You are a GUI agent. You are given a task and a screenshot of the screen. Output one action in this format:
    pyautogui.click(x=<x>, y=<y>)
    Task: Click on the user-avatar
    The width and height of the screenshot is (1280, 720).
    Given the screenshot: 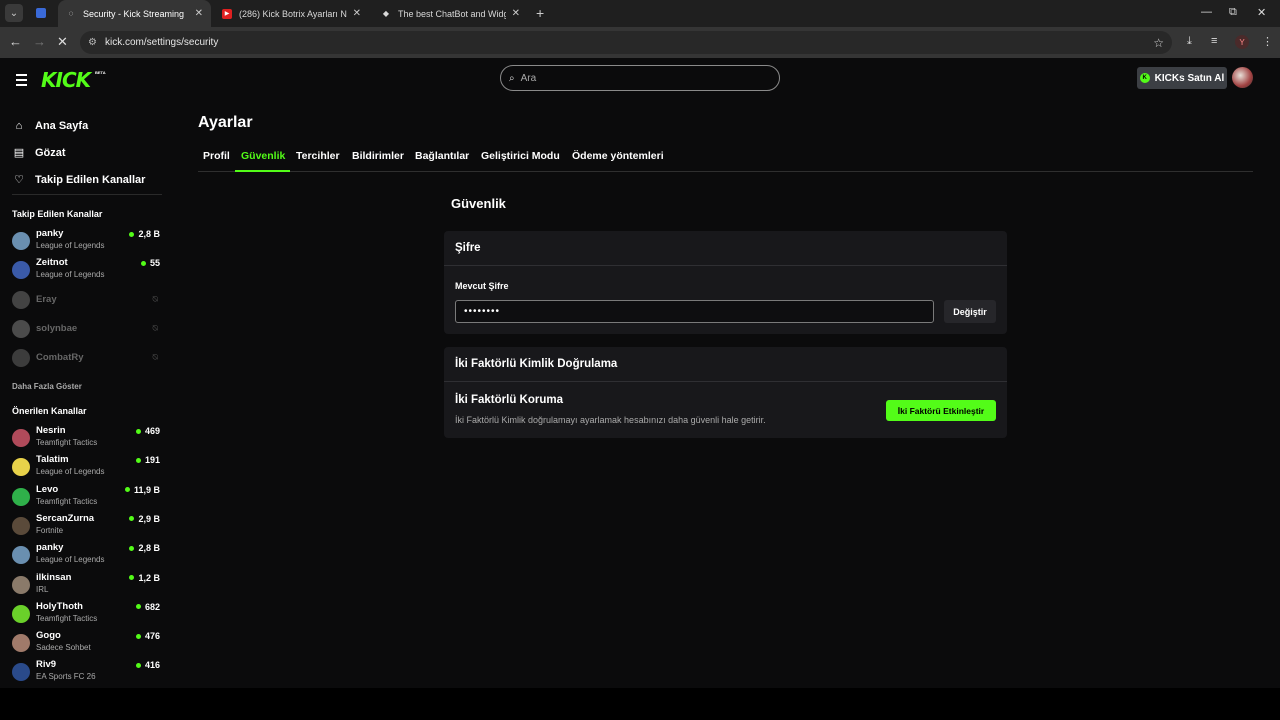 What is the action you would take?
    pyautogui.click(x=1242, y=77)
    